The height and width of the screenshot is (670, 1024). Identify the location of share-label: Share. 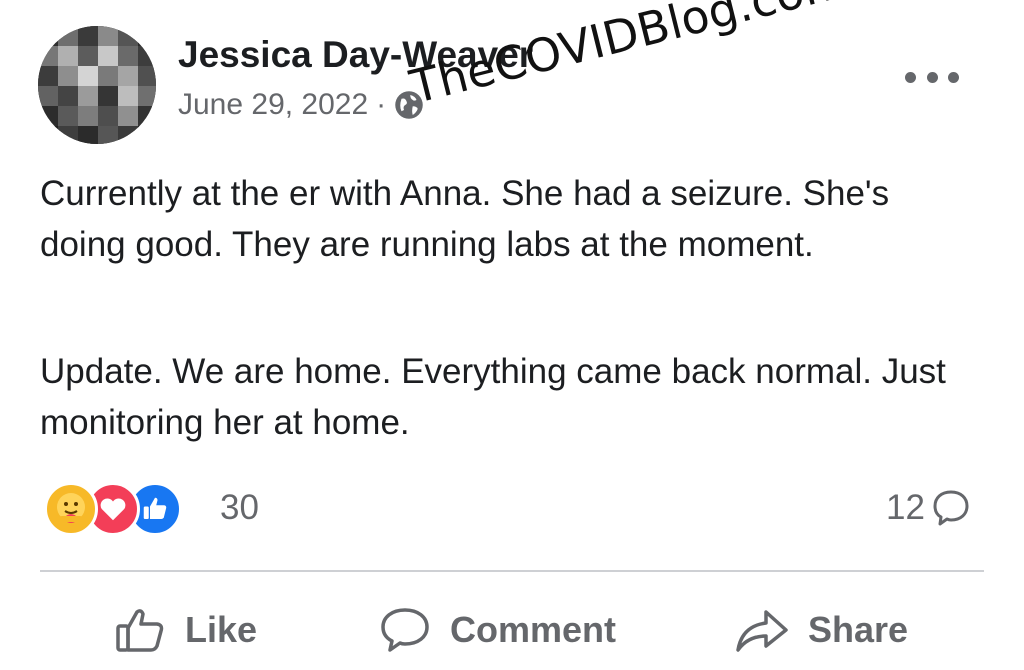
(858, 629).